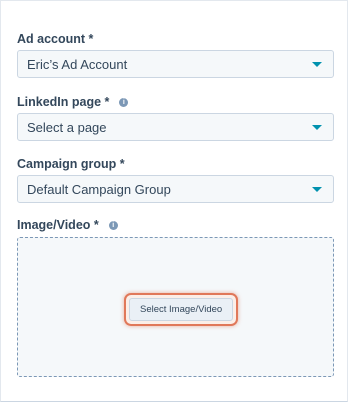 The height and width of the screenshot is (403, 350). What do you see at coordinates (175, 189) in the screenshot?
I see `campaign-group-select: Default Campaign Group` at bounding box center [175, 189].